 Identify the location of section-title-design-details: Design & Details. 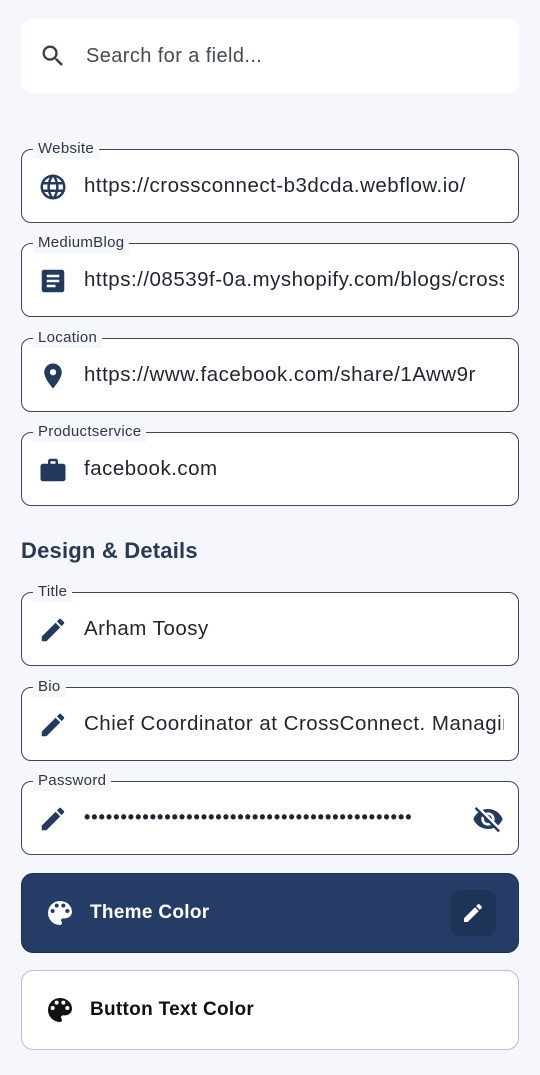
(109, 550).